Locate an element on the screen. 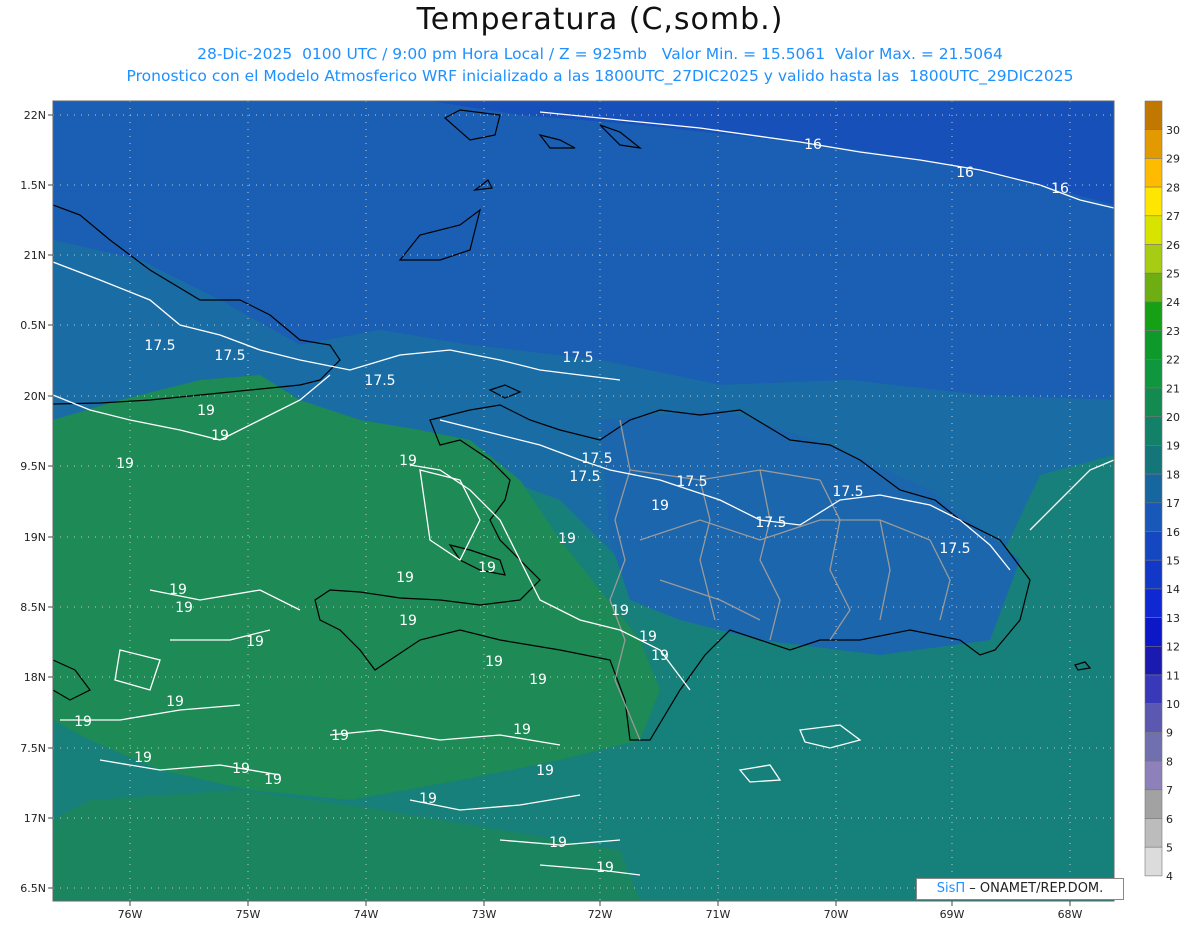  lon-label: 72W is located at coordinates (600, 914).